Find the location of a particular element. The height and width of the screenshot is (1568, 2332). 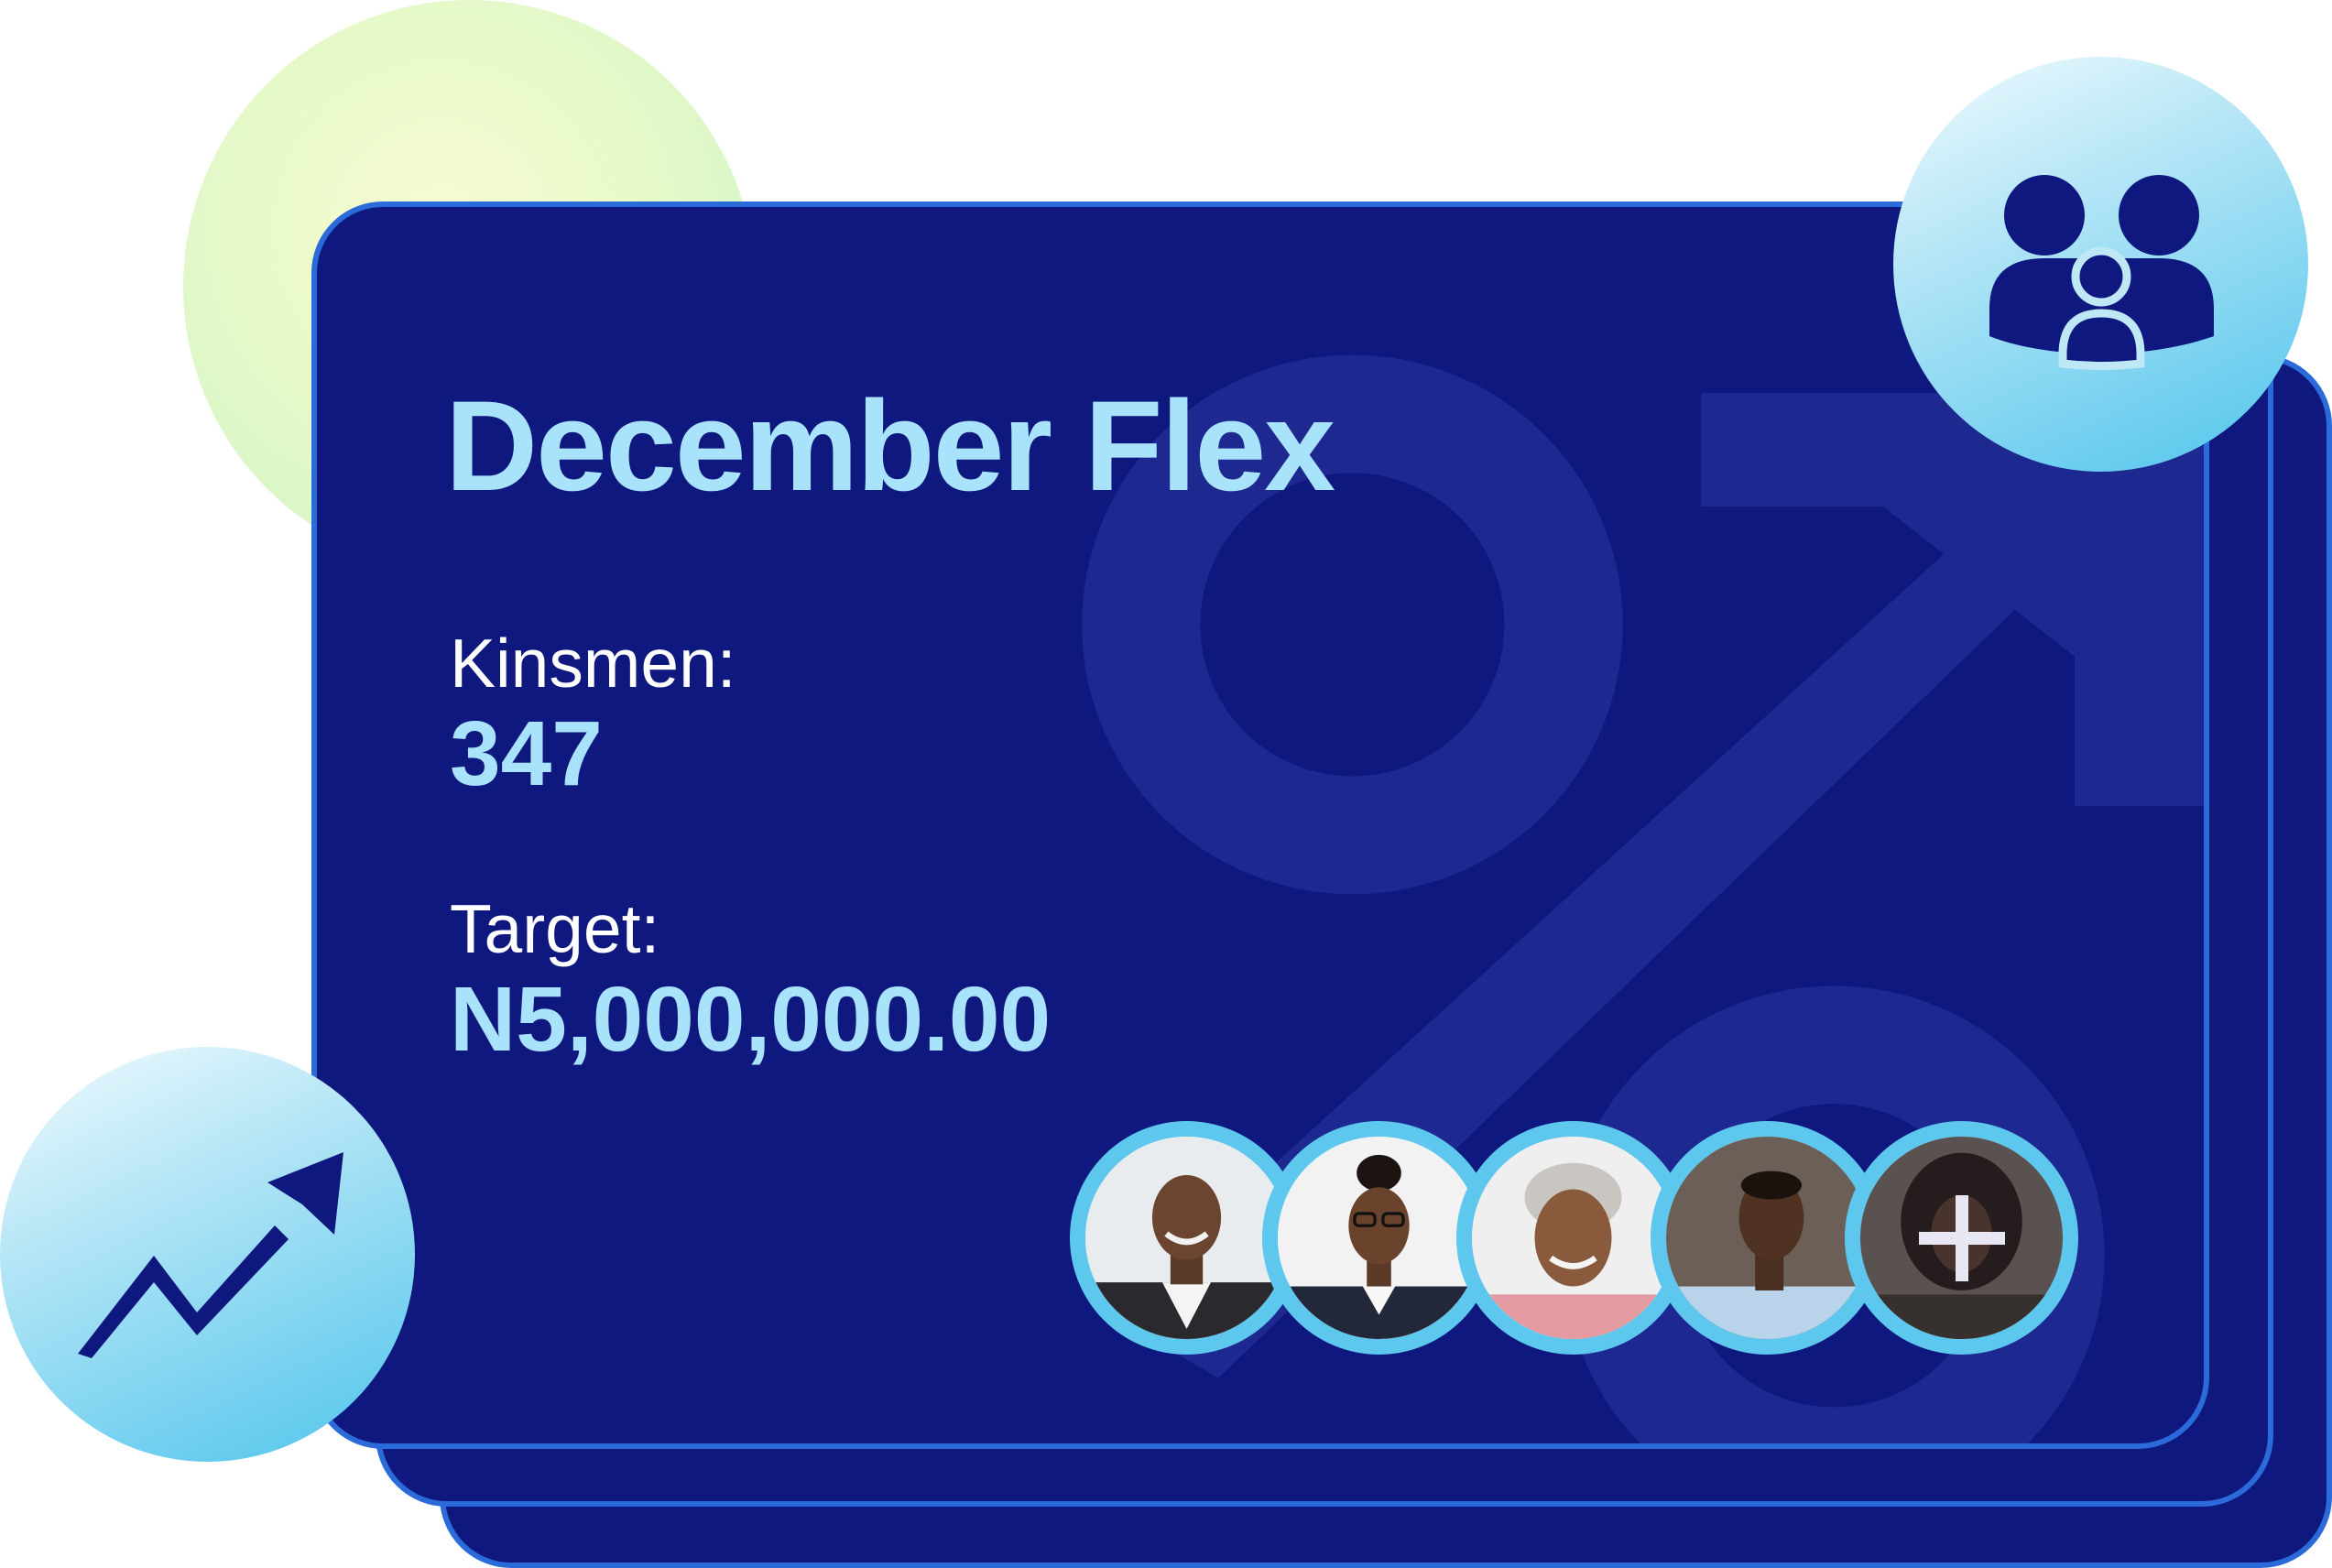

target-amount: N5,000,000.00 is located at coordinates (751, 1019).